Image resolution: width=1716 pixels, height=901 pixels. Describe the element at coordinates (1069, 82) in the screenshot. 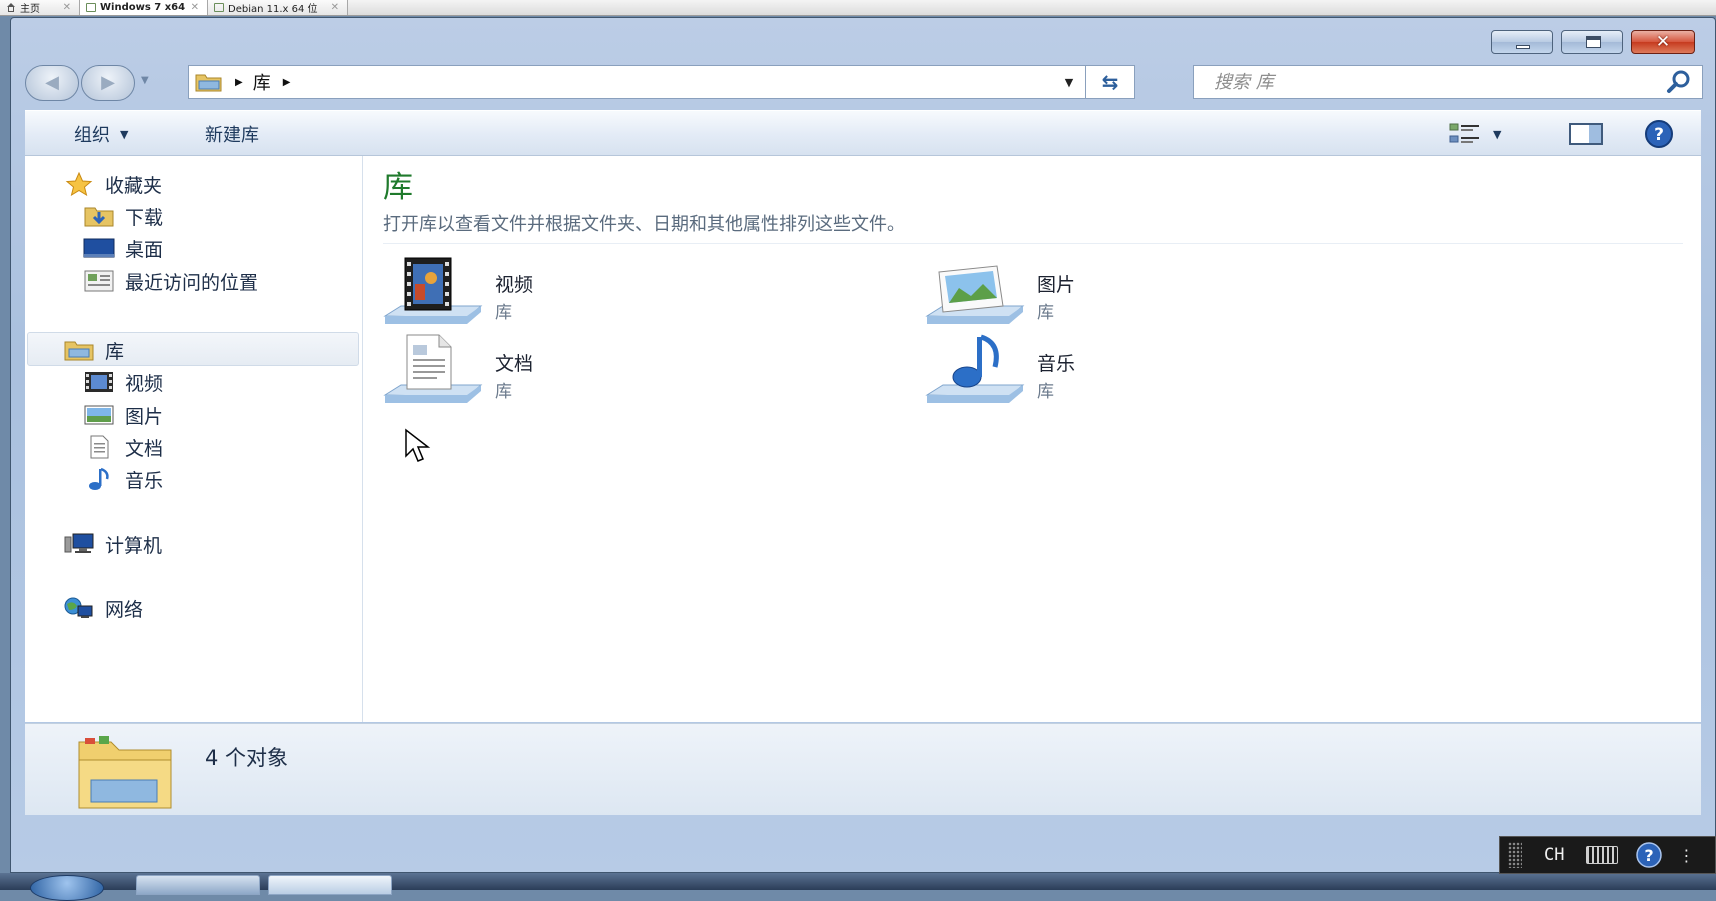

I see `address-dropdown-button: ▼` at that location.